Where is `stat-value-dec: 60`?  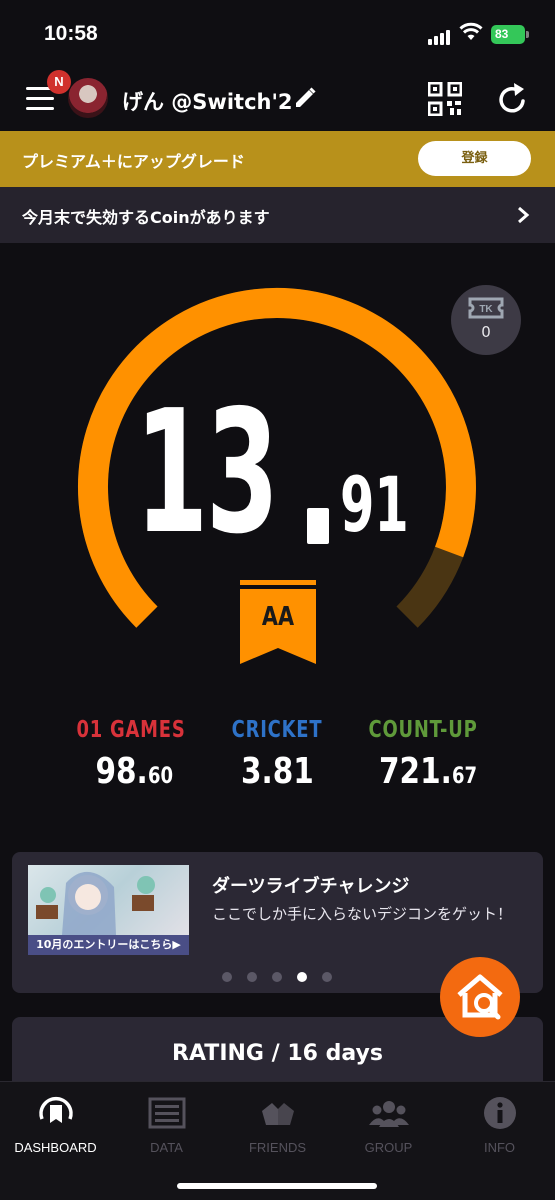 stat-value-dec: 60 is located at coordinates (160, 776).